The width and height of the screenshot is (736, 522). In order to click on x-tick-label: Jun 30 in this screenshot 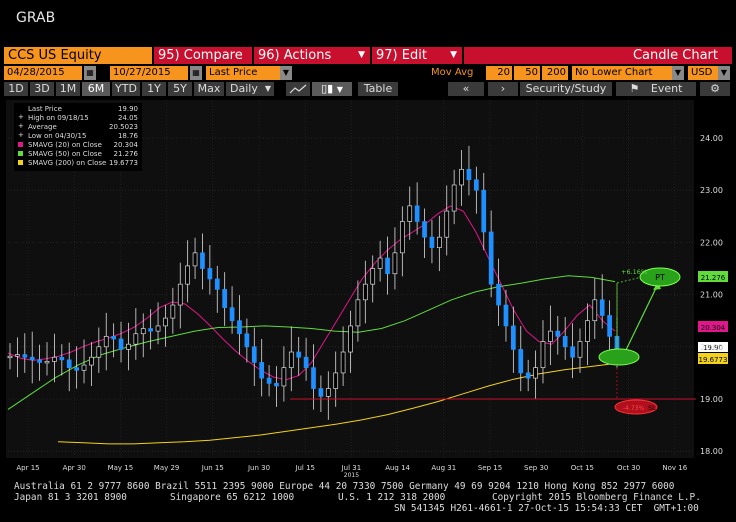, I will do `click(258, 468)`.